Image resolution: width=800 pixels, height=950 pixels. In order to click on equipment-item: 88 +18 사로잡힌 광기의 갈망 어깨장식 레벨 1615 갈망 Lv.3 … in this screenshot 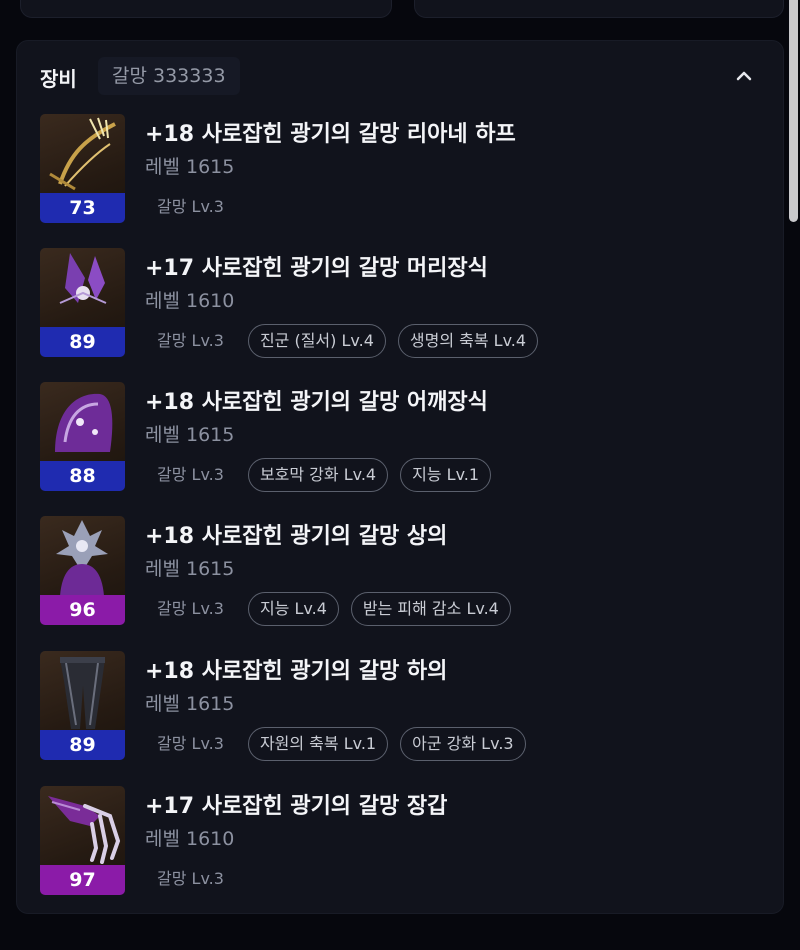, I will do `click(400, 438)`.